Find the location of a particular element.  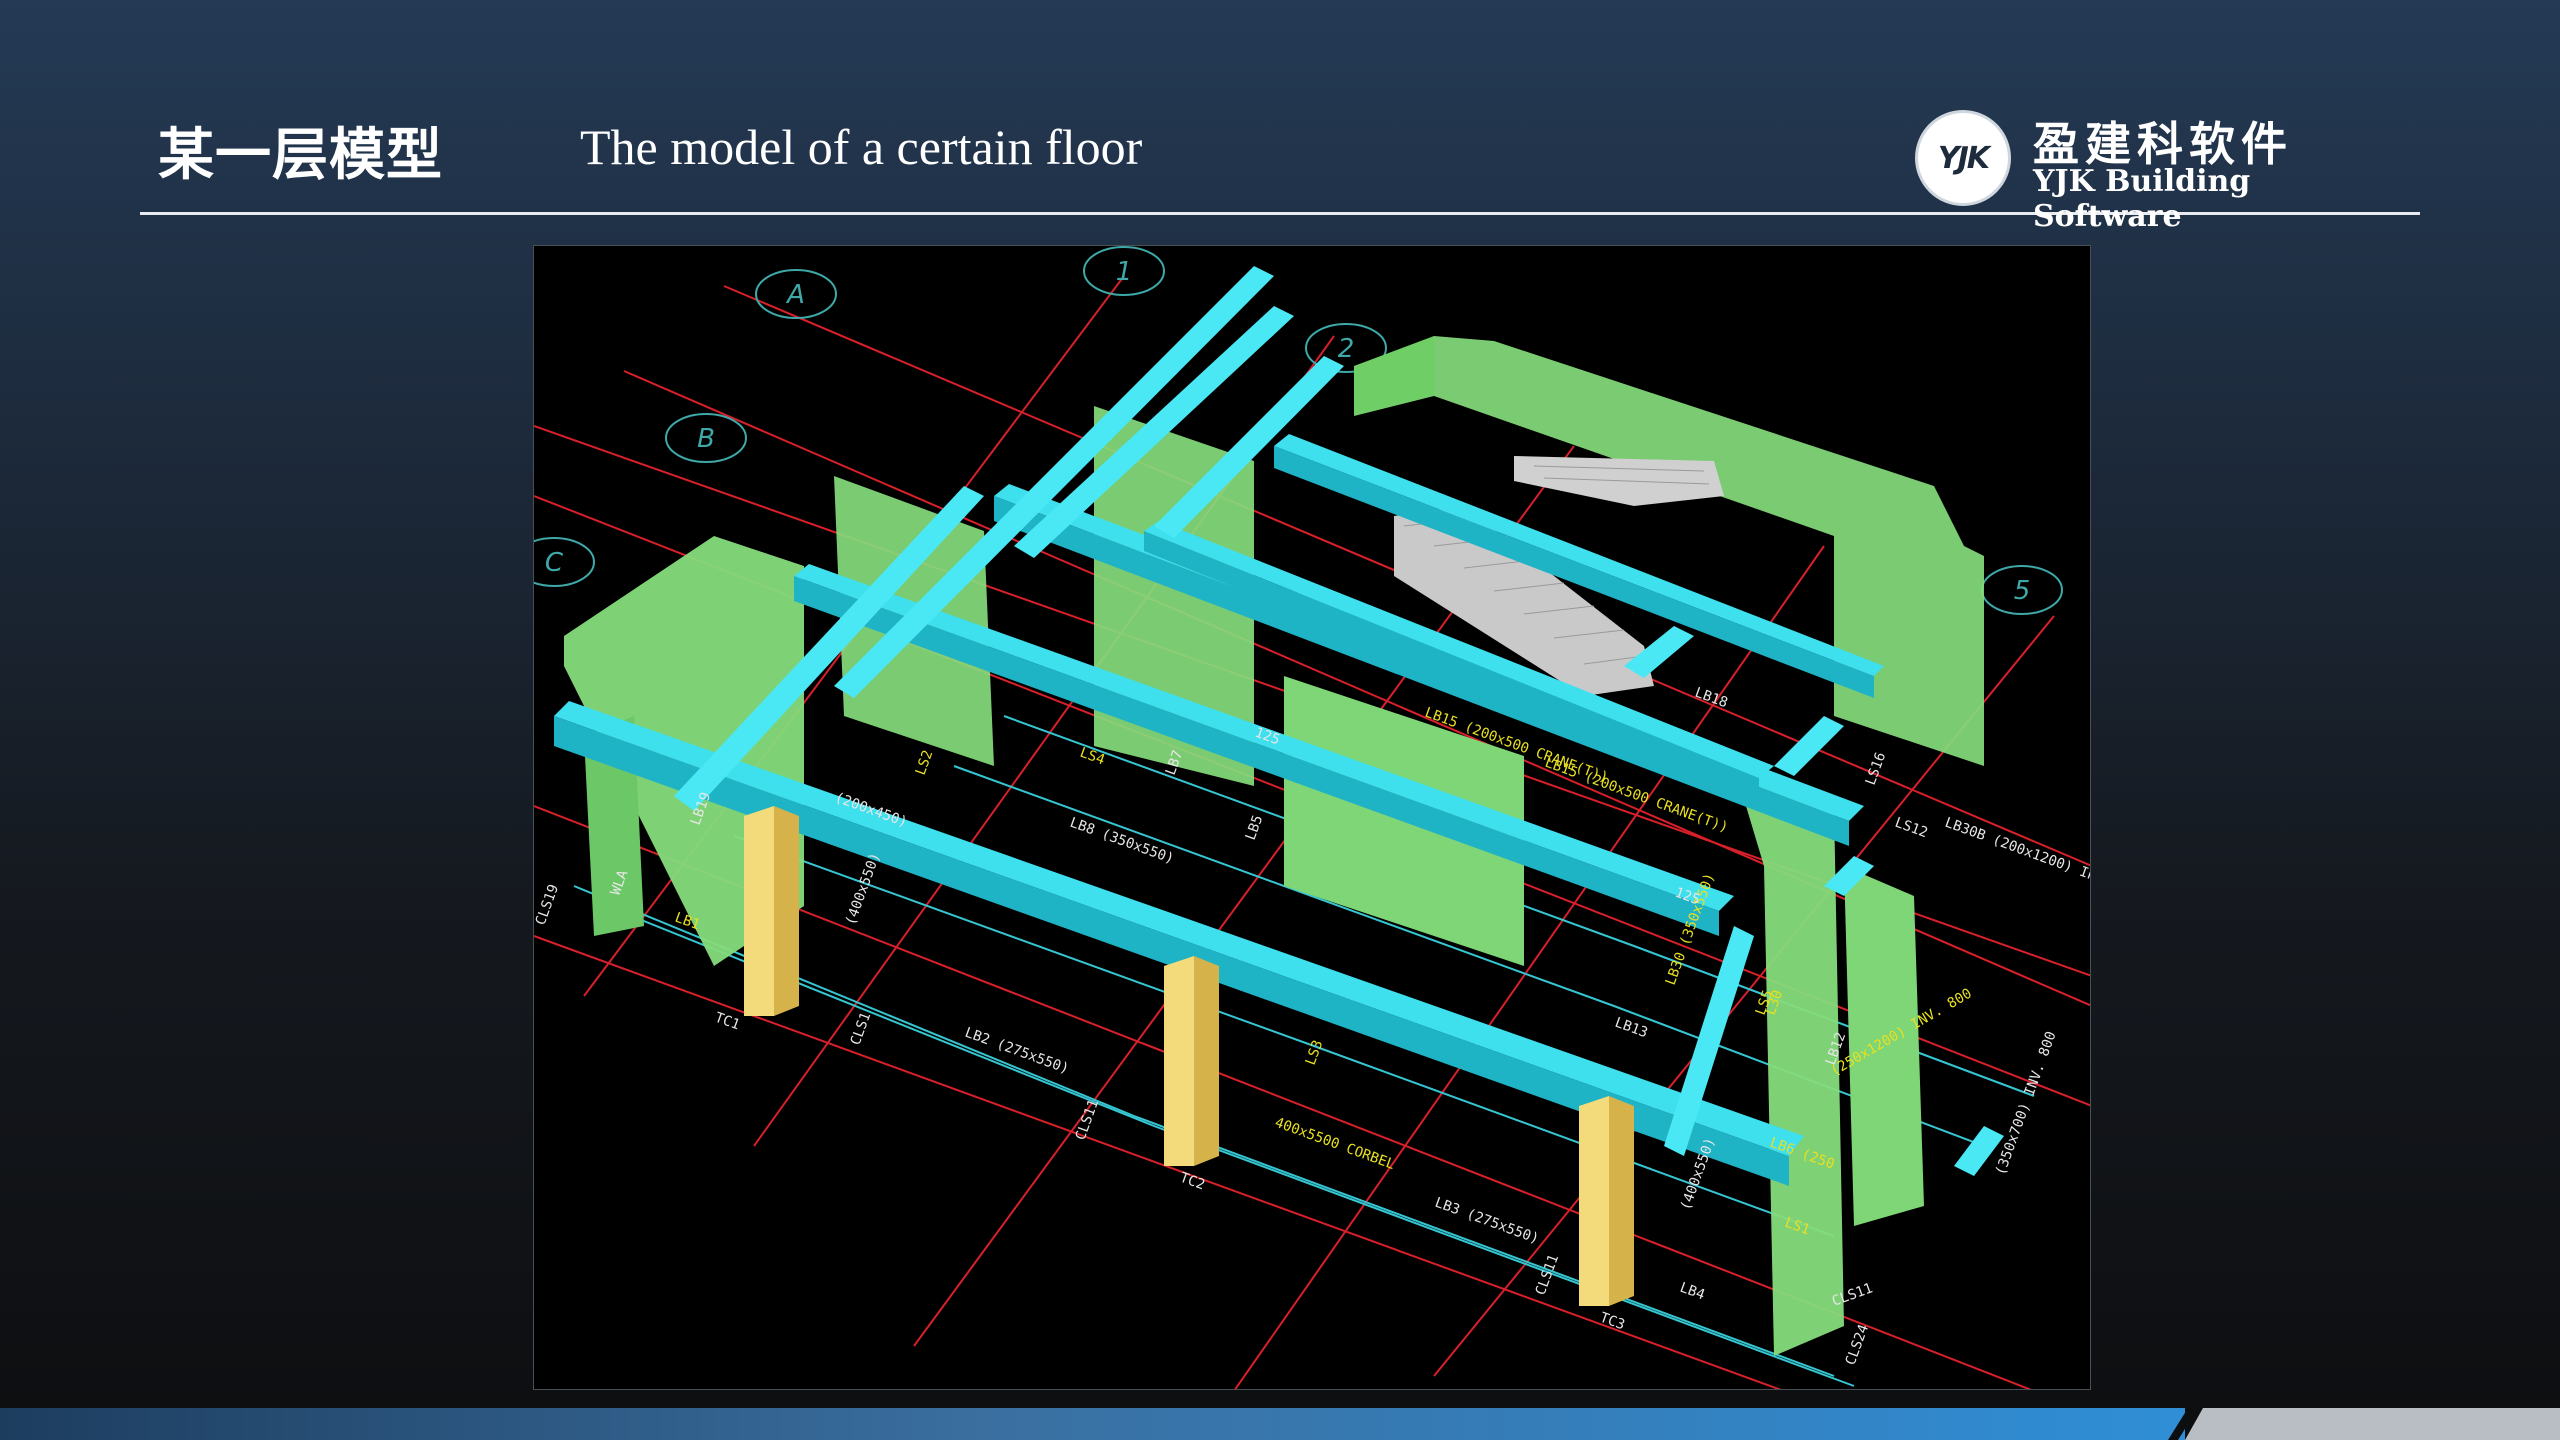

brand-name-english: YJK Building Software is located at coordinates (2142, 199).